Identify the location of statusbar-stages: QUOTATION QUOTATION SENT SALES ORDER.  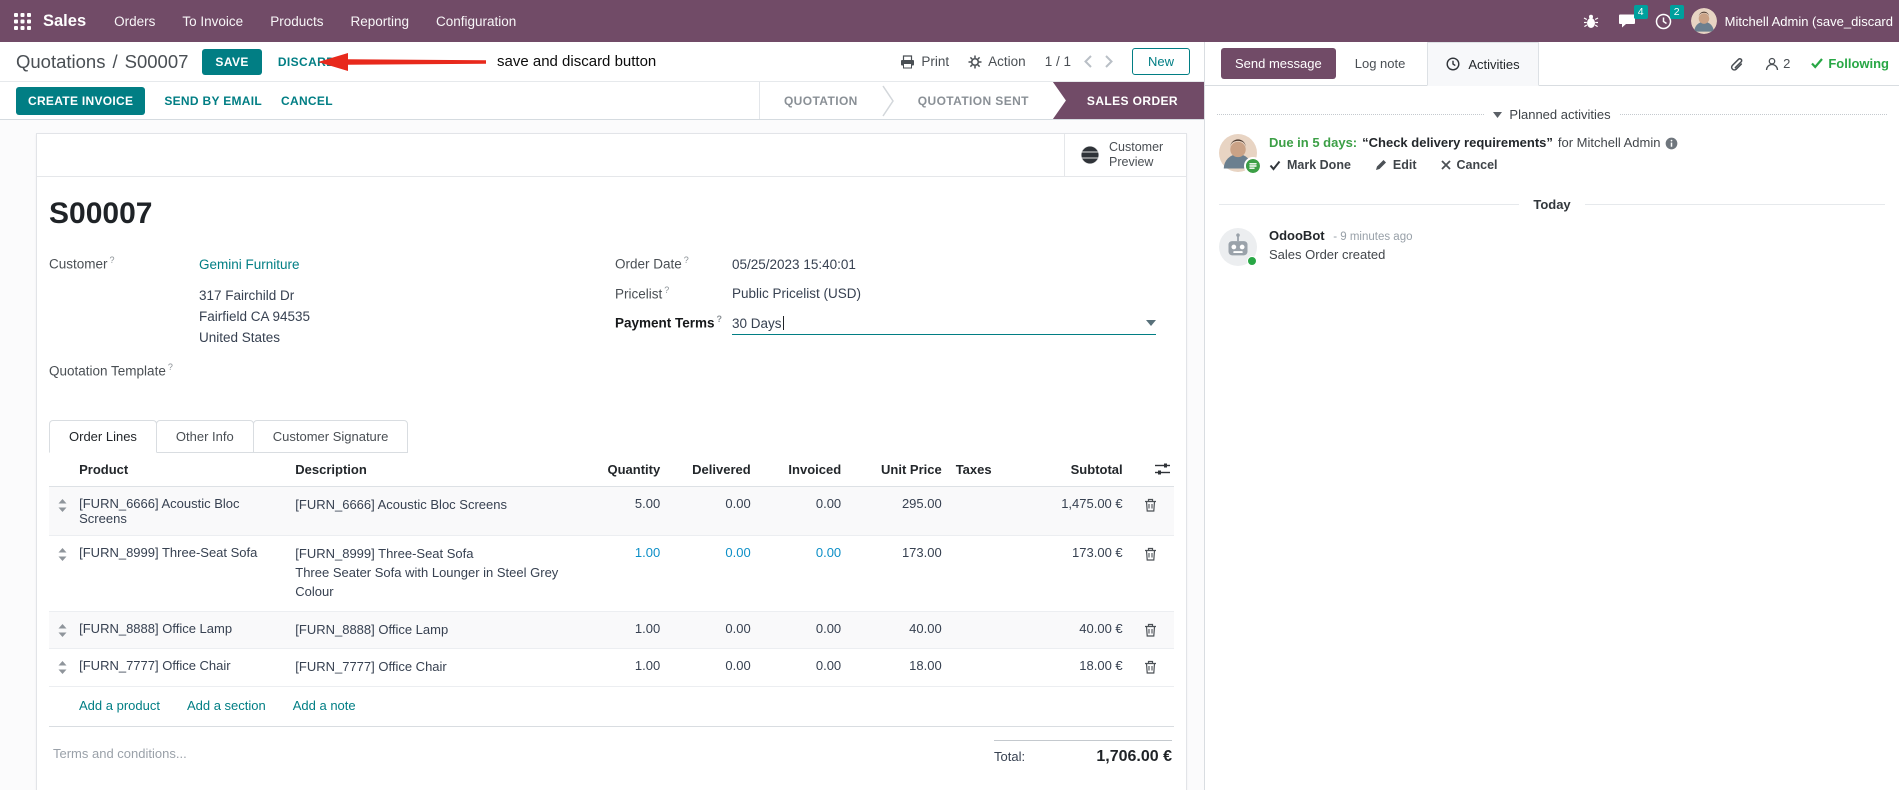
(981, 100).